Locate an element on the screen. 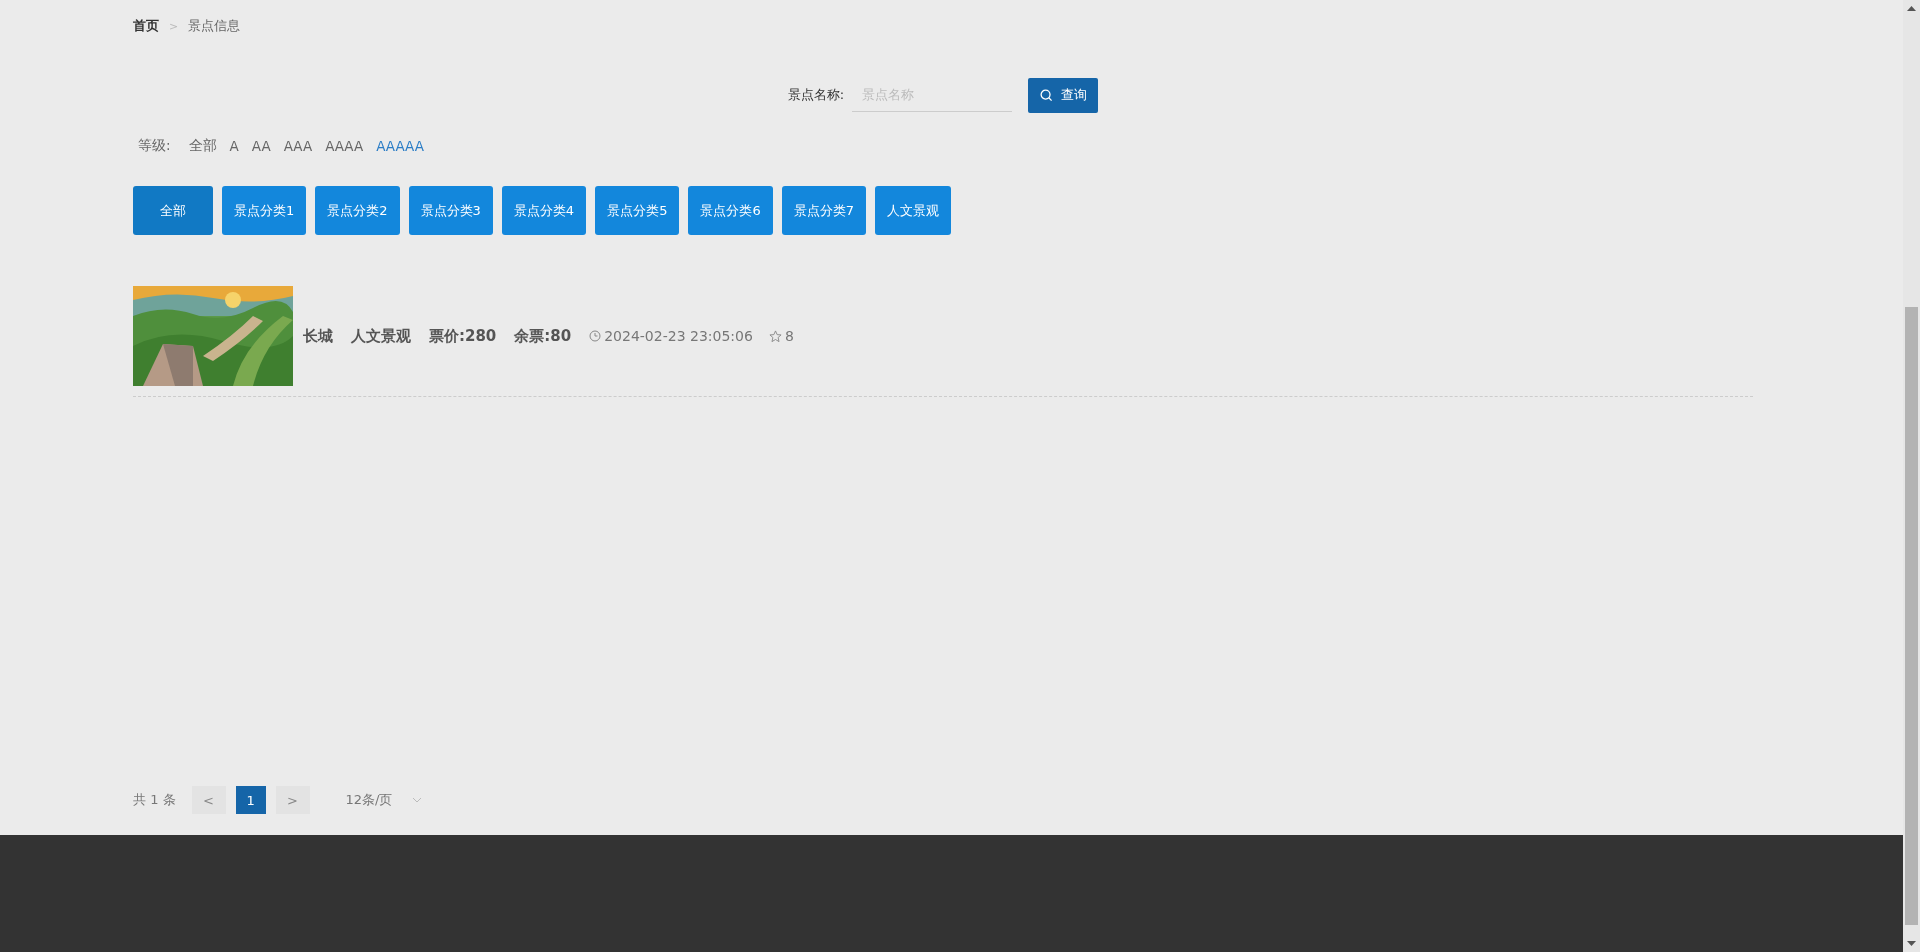  category-button: 景点分类7 is located at coordinates (823, 210).